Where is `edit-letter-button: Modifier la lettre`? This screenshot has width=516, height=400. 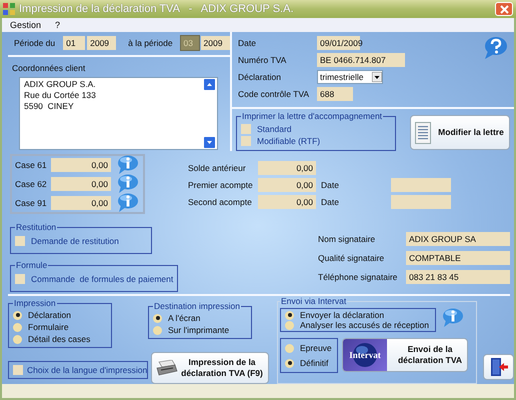 edit-letter-button: Modifier la lettre is located at coordinates (460, 132).